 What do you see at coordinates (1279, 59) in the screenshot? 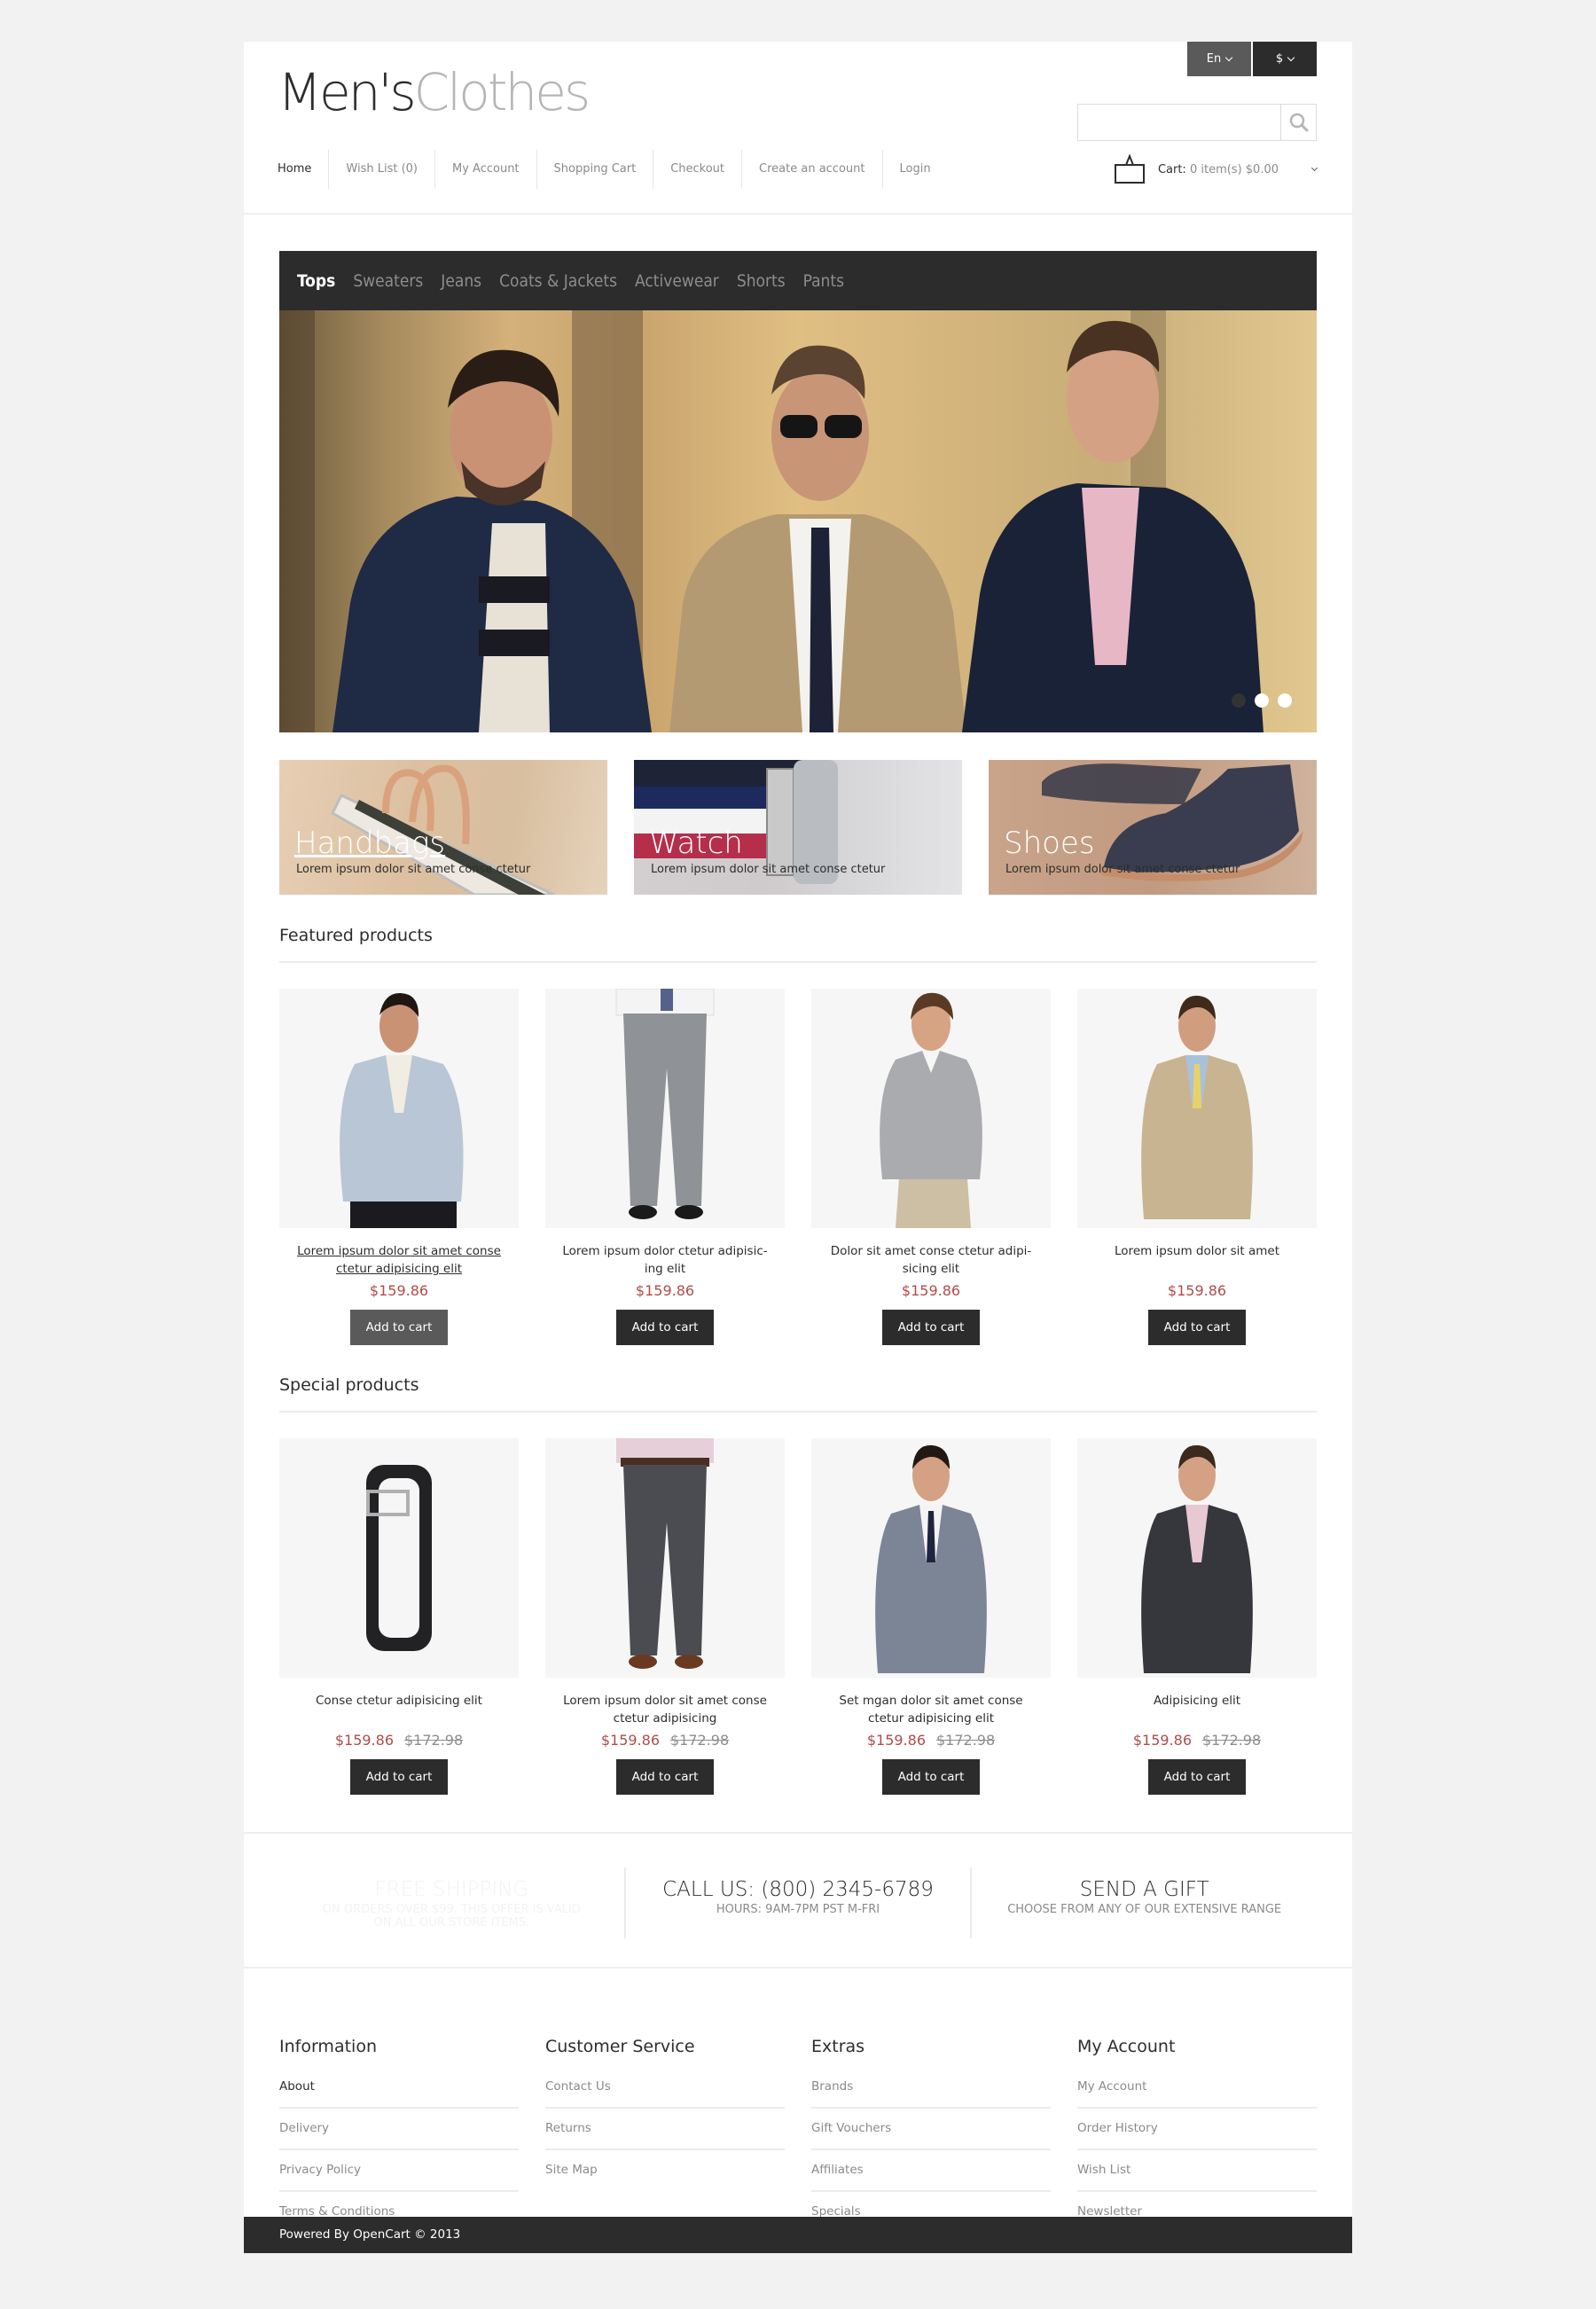
I see `currency-label: $` at bounding box center [1279, 59].